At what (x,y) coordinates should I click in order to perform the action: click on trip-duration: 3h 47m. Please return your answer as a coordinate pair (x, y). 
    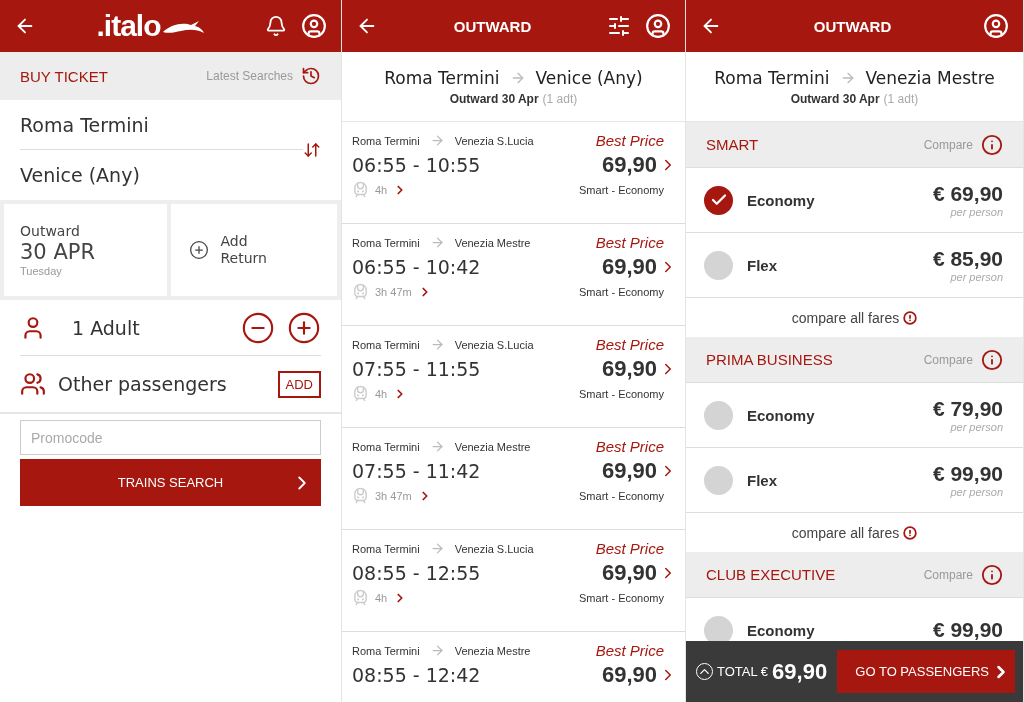
    Looking at the image, I should click on (393, 291).